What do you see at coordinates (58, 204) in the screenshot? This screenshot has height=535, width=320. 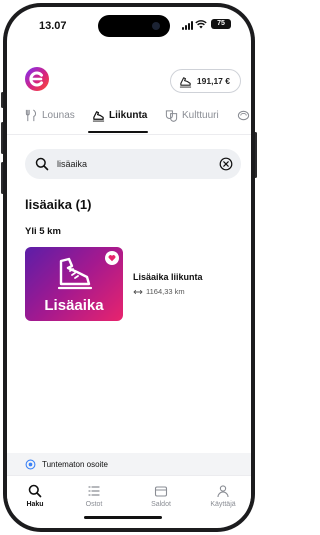 I see `results-title: lisäaika (1)` at bounding box center [58, 204].